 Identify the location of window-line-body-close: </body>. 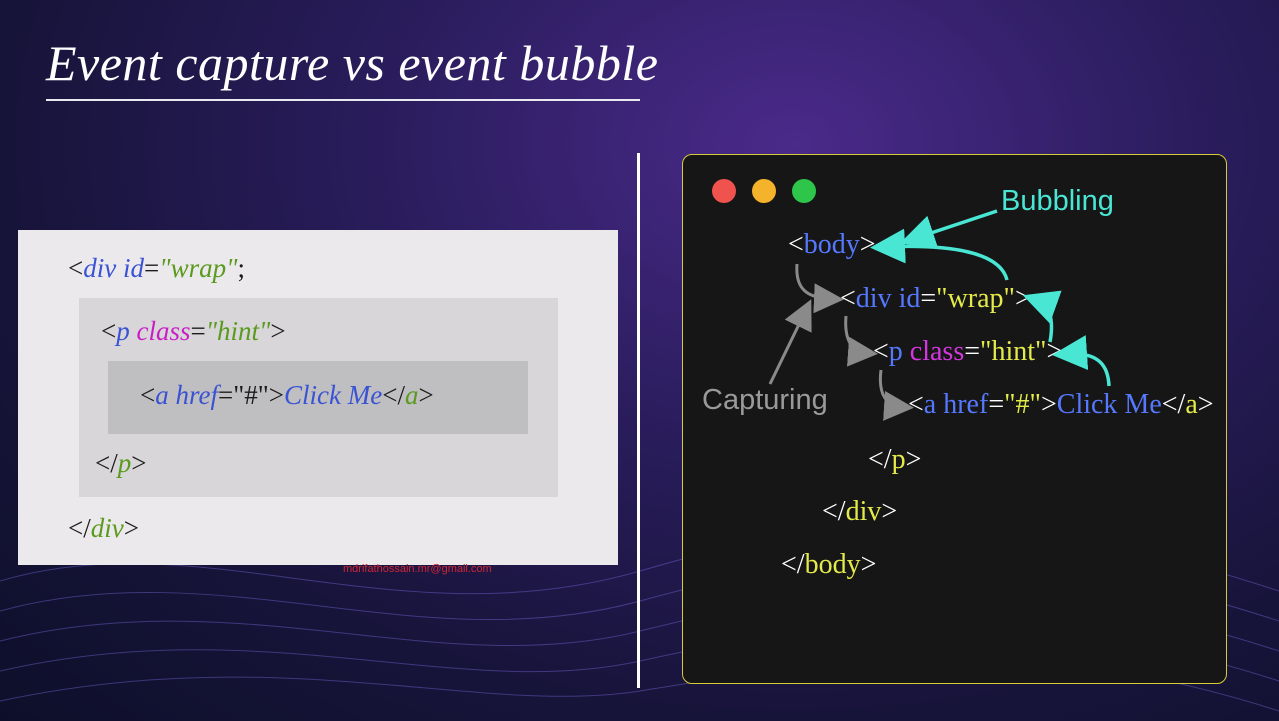
(829, 564).